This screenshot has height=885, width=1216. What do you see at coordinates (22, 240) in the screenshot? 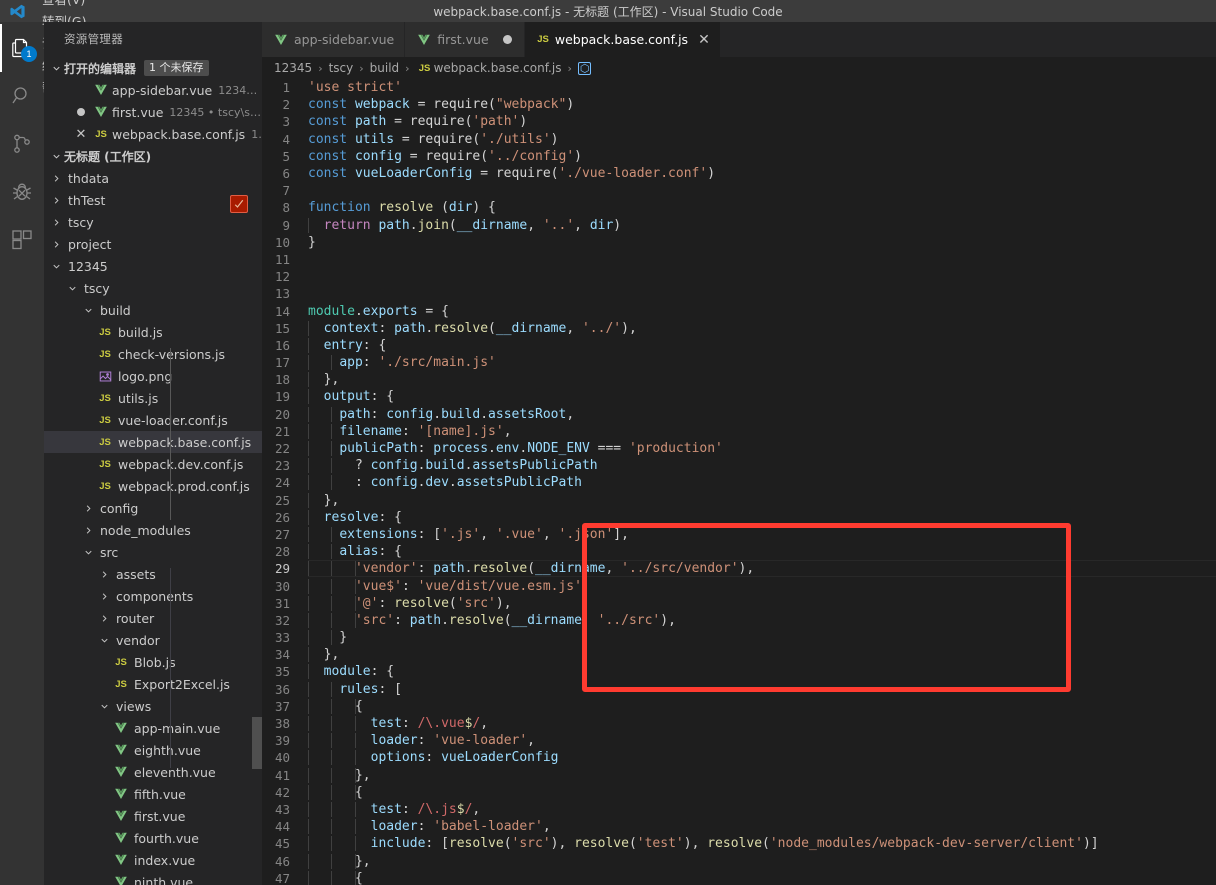
I see `activity-extensions` at bounding box center [22, 240].